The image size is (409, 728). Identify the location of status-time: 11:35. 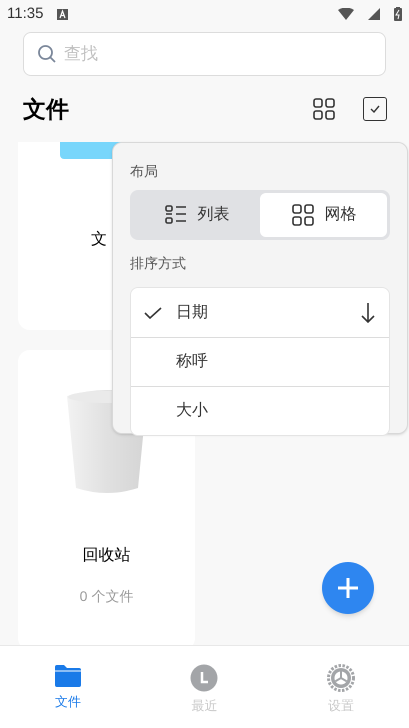
(25, 14).